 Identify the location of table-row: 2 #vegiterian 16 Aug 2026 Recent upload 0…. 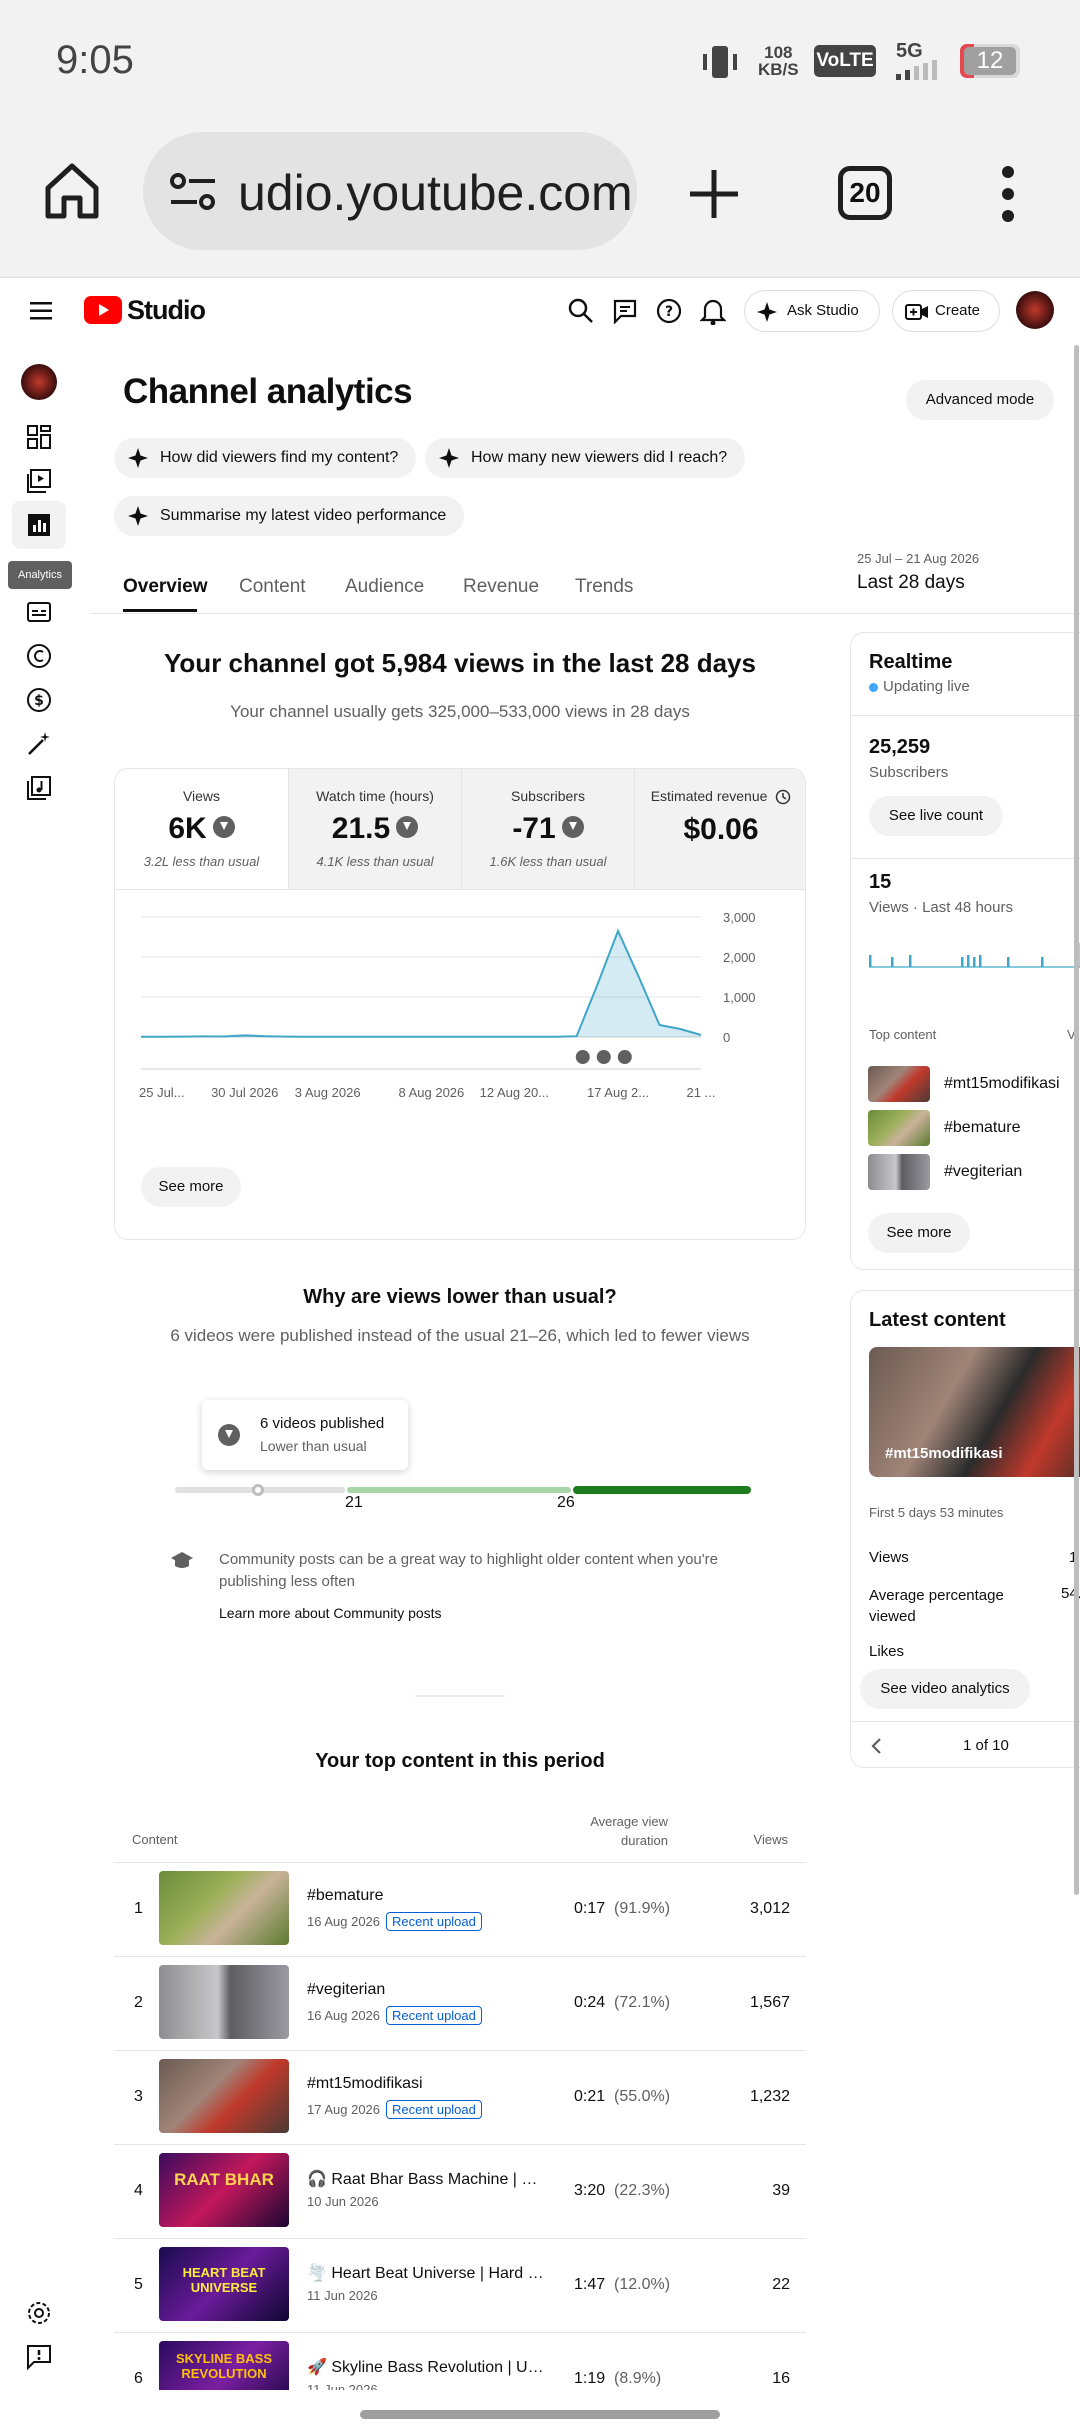
(460, 2003).